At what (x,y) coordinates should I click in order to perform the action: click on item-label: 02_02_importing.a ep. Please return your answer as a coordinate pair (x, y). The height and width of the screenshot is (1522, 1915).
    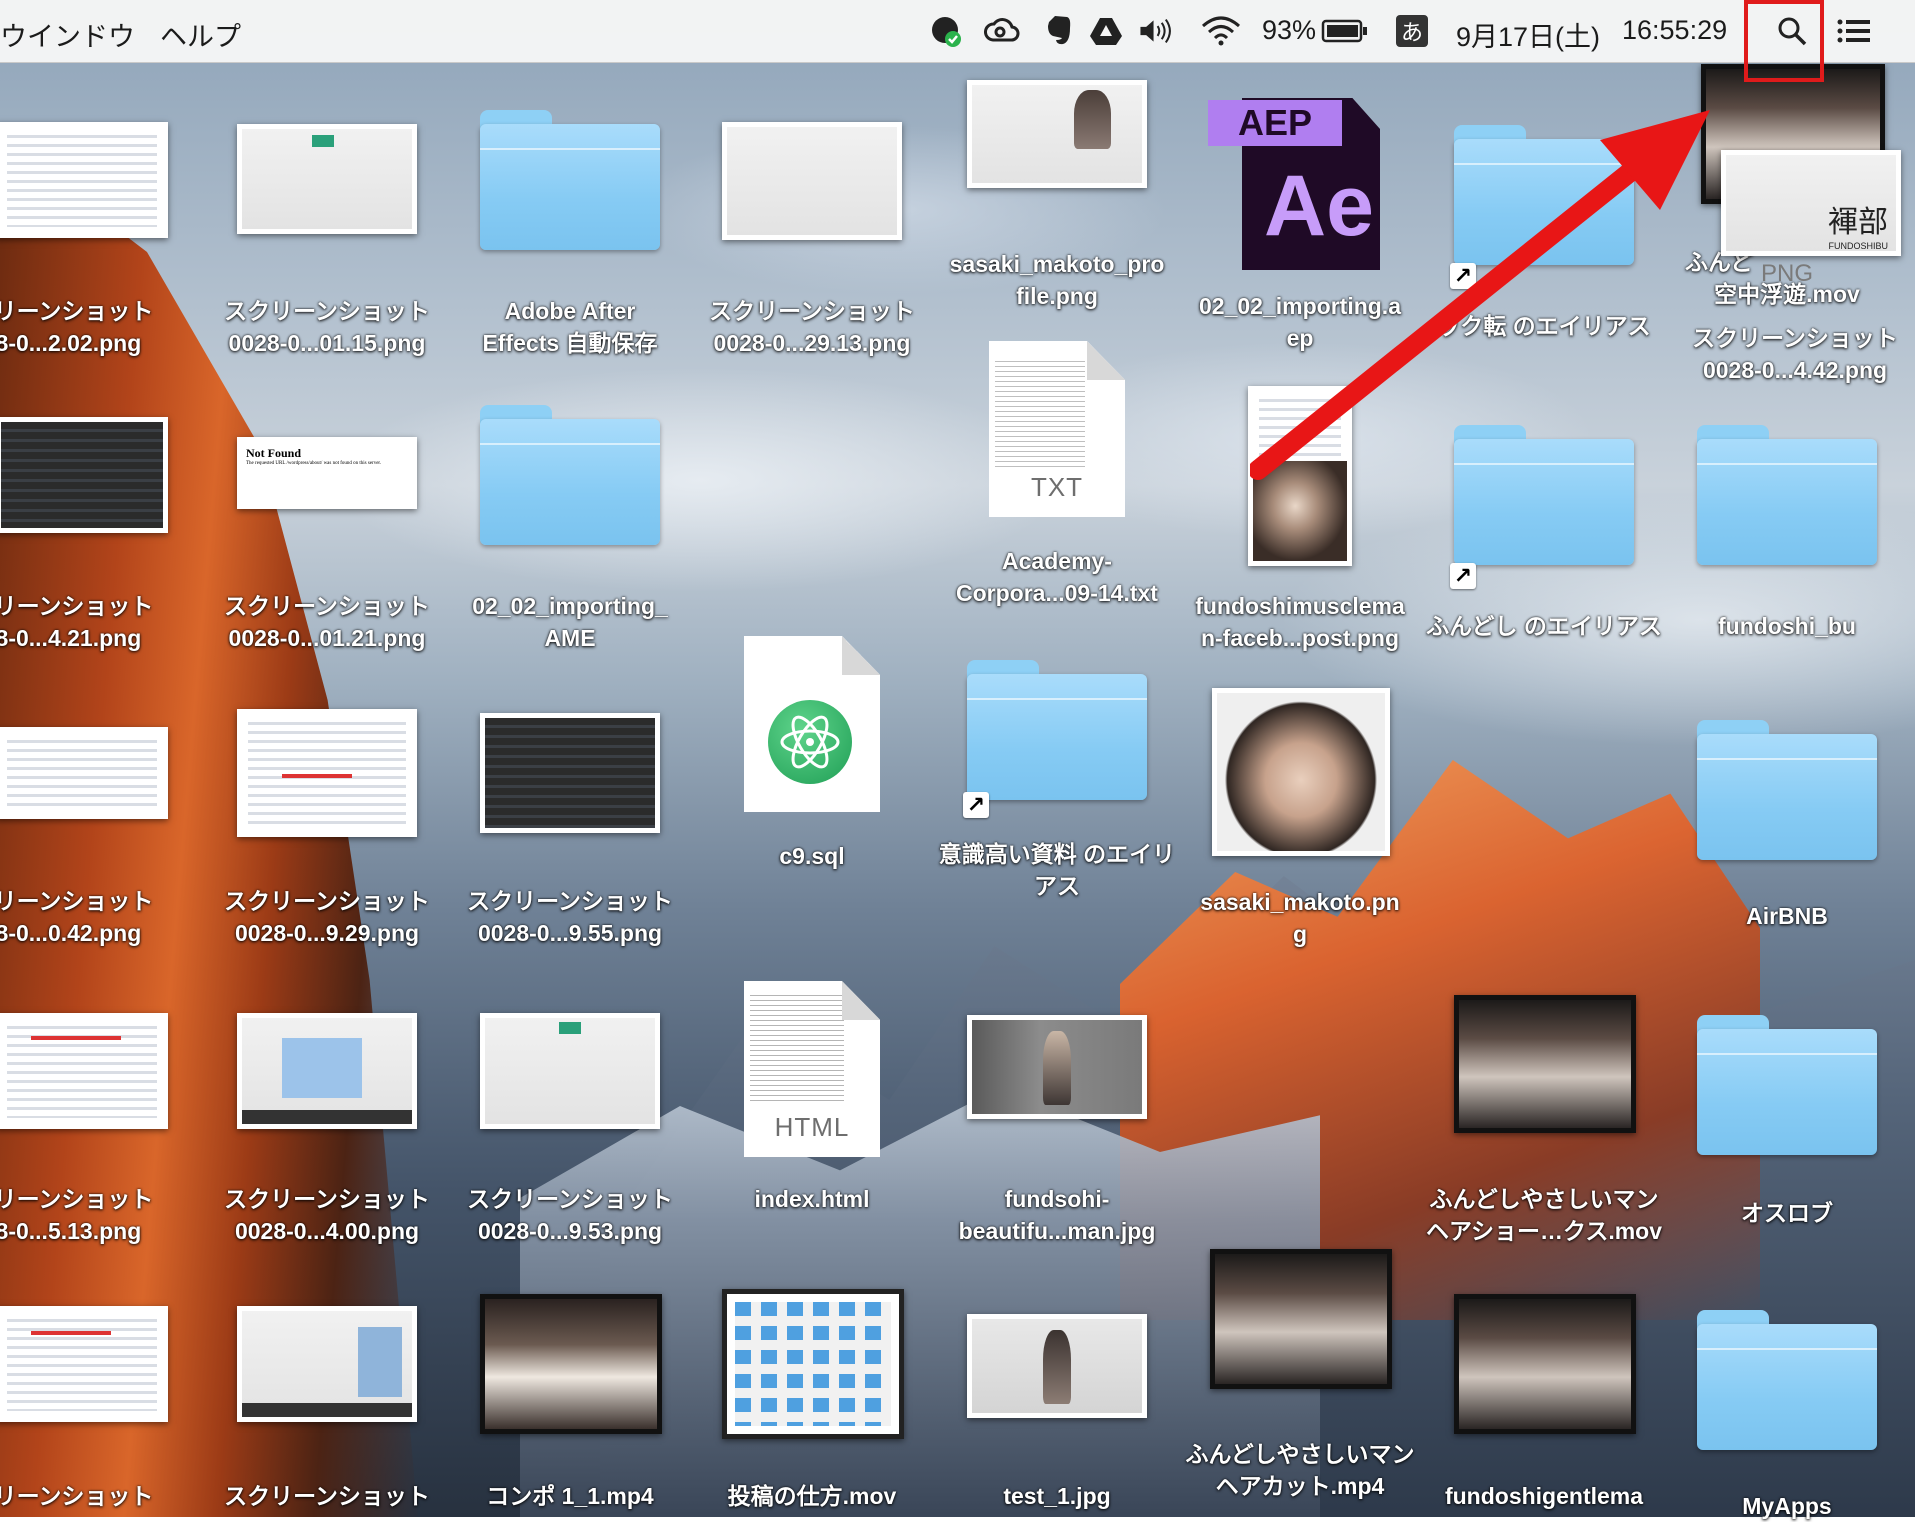
    Looking at the image, I should click on (1300, 322).